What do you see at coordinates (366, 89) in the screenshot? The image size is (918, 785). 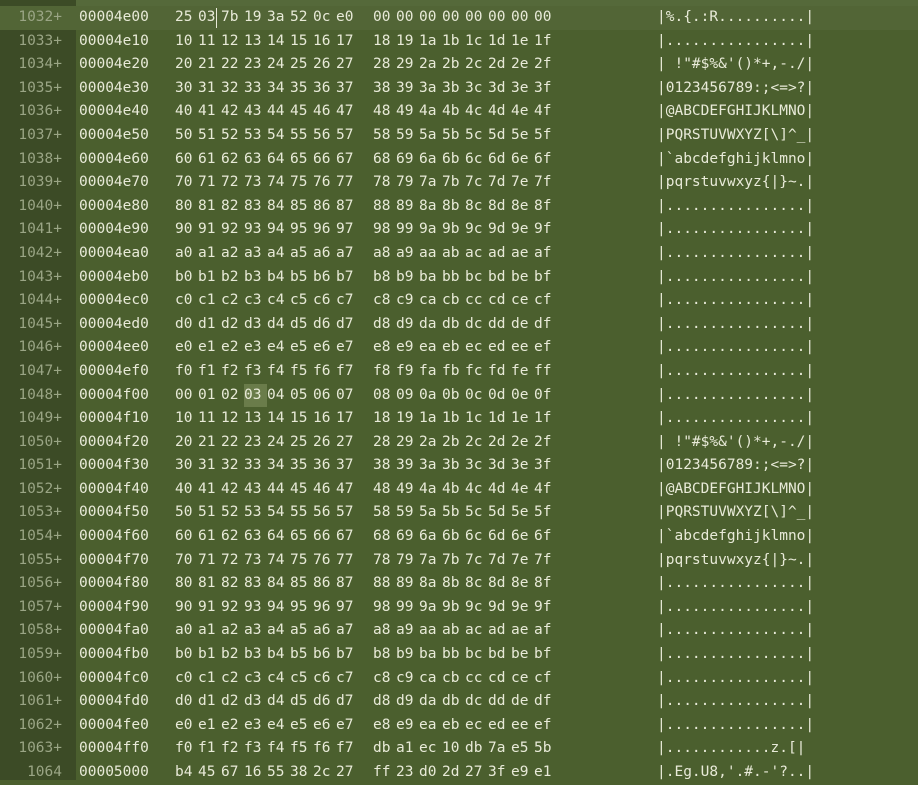 I see `hex-bytes: 30 31 32 33 34 35 36 37 38 39 3a 3b 3c 3d 3e 3f` at bounding box center [366, 89].